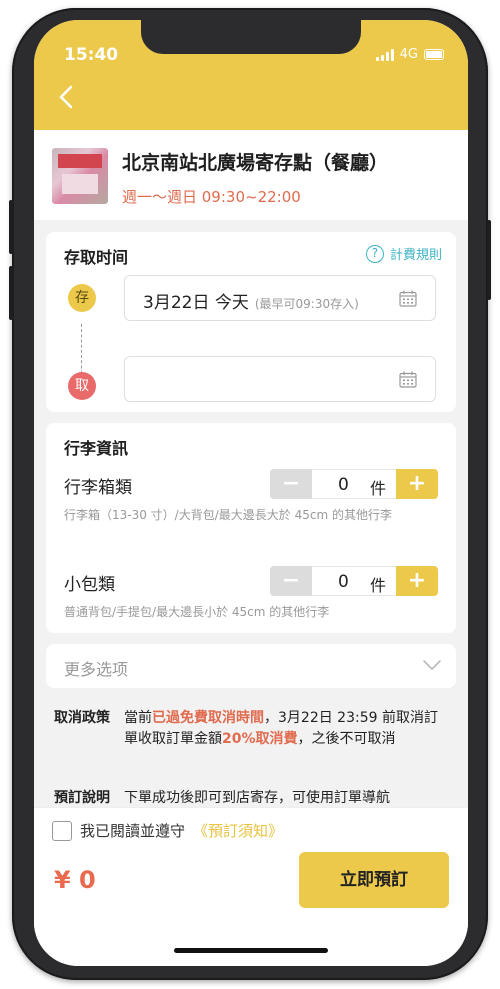 Image resolution: width=500 pixels, height=989 pixels. Describe the element at coordinates (96, 257) in the screenshot. I see `pickup-time-title: 存取时间` at that location.